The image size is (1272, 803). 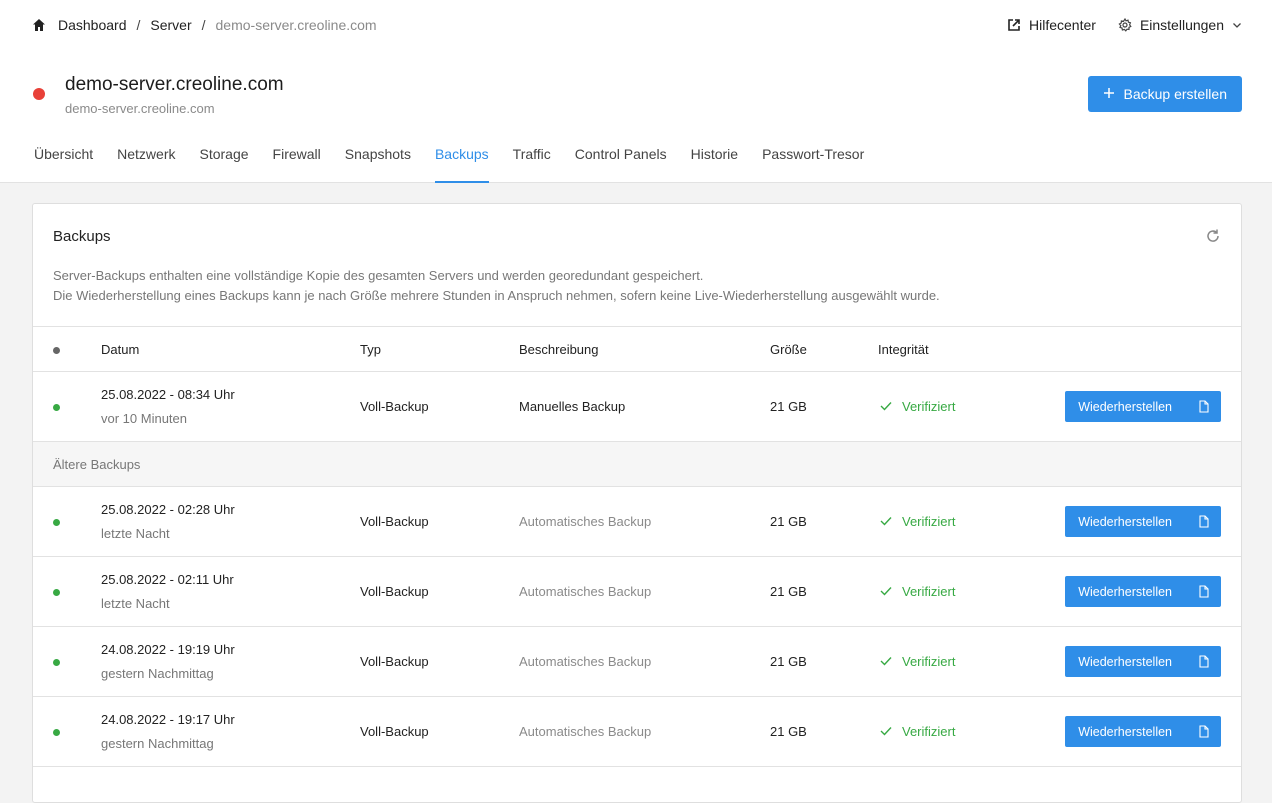 I want to click on backup-description: Manuelles Backup, so click(x=644, y=406).